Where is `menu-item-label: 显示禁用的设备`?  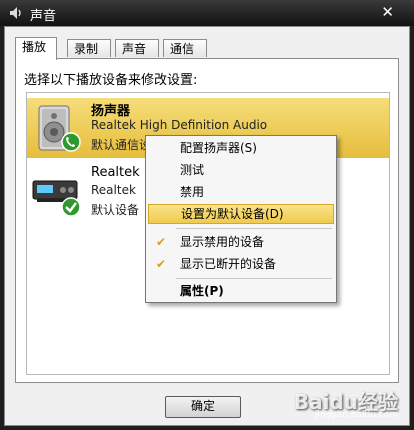 menu-item-label: 显示禁用的设备 is located at coordinates (222, 242).